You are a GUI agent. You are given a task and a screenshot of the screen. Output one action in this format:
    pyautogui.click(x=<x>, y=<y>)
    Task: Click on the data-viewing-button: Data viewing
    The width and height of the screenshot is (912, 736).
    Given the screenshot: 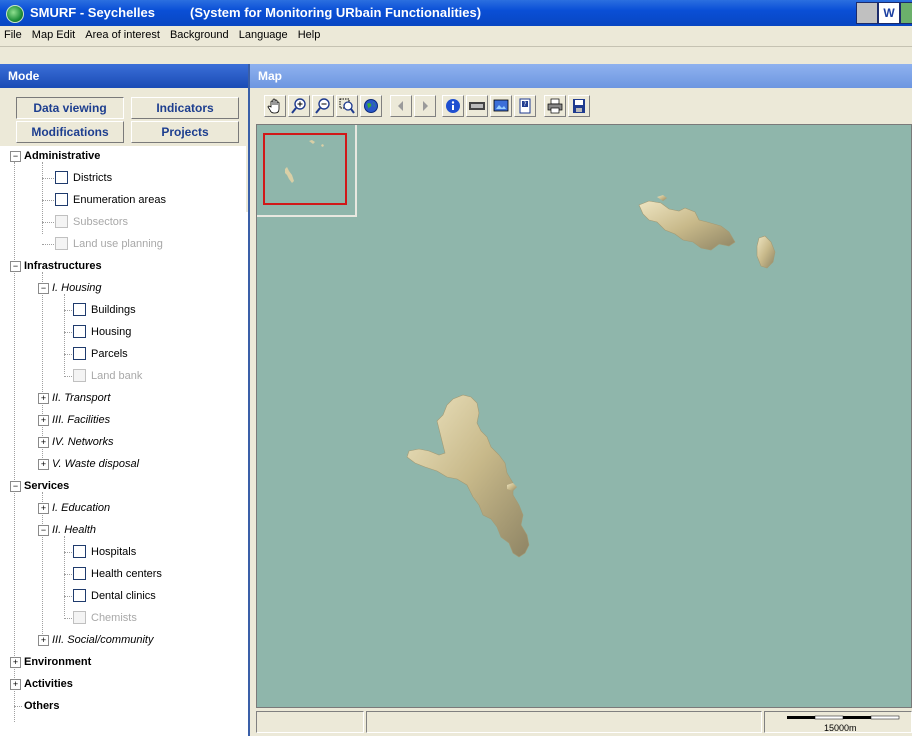 What is the action you would take?
    pyautogui.click(x=70, y=108)
    